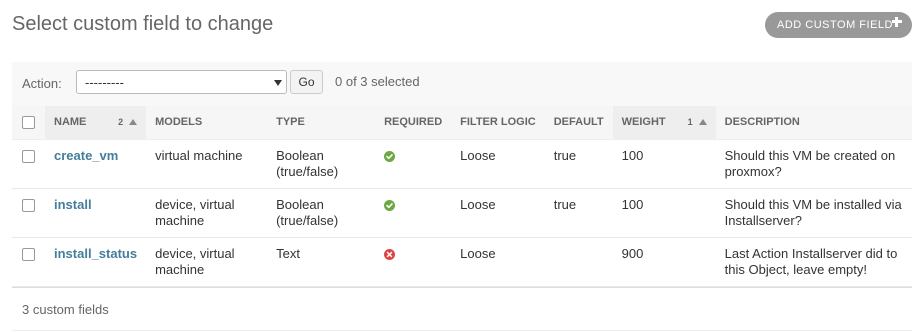 The height and width of the screenshot is (332, 922). Describe the element at coordinates (578, 213) in the screenshot. I see `default-cell: true` at that location.